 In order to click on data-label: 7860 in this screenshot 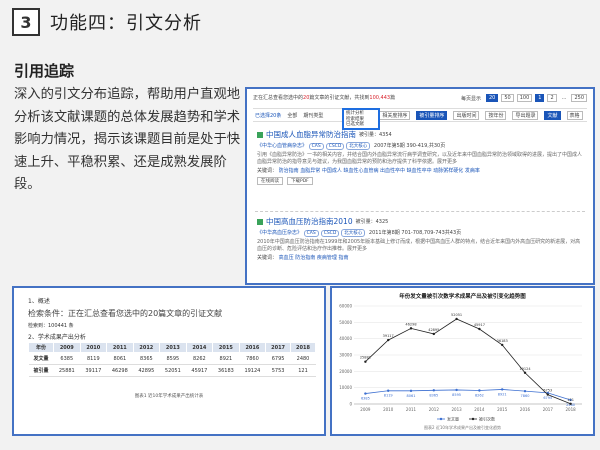, I will do `click(525, 396)`.